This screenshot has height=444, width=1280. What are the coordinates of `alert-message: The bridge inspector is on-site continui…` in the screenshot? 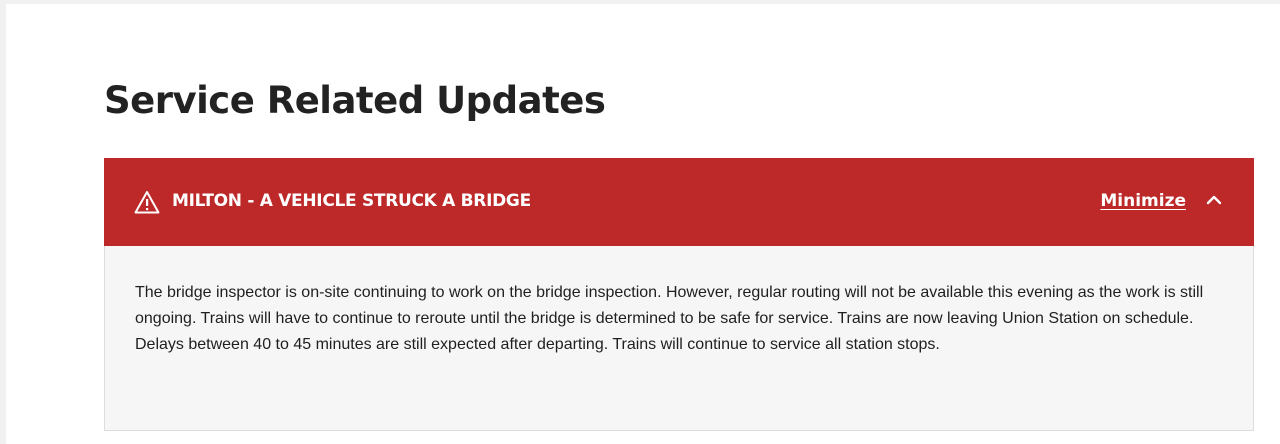 It's located at (669, 318).